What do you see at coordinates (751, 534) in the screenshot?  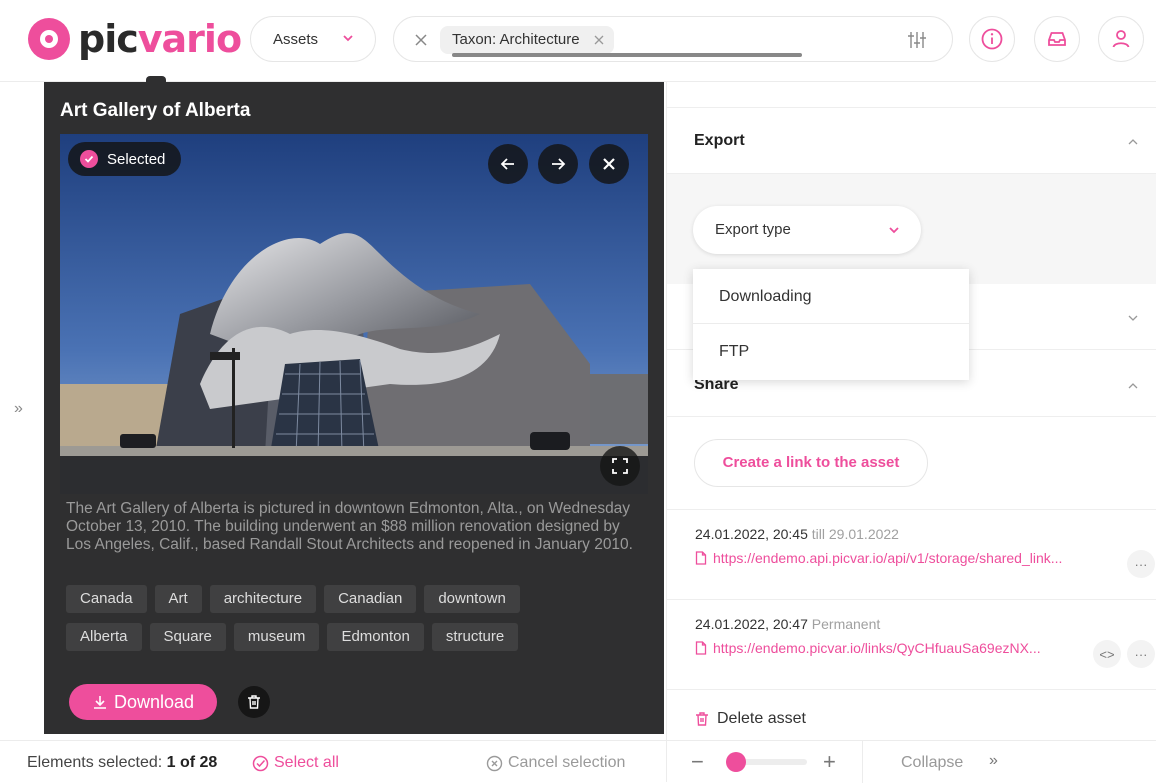 I see `link-date-value: 24.01.2022, 20:45` at bounding box center [751, 534].